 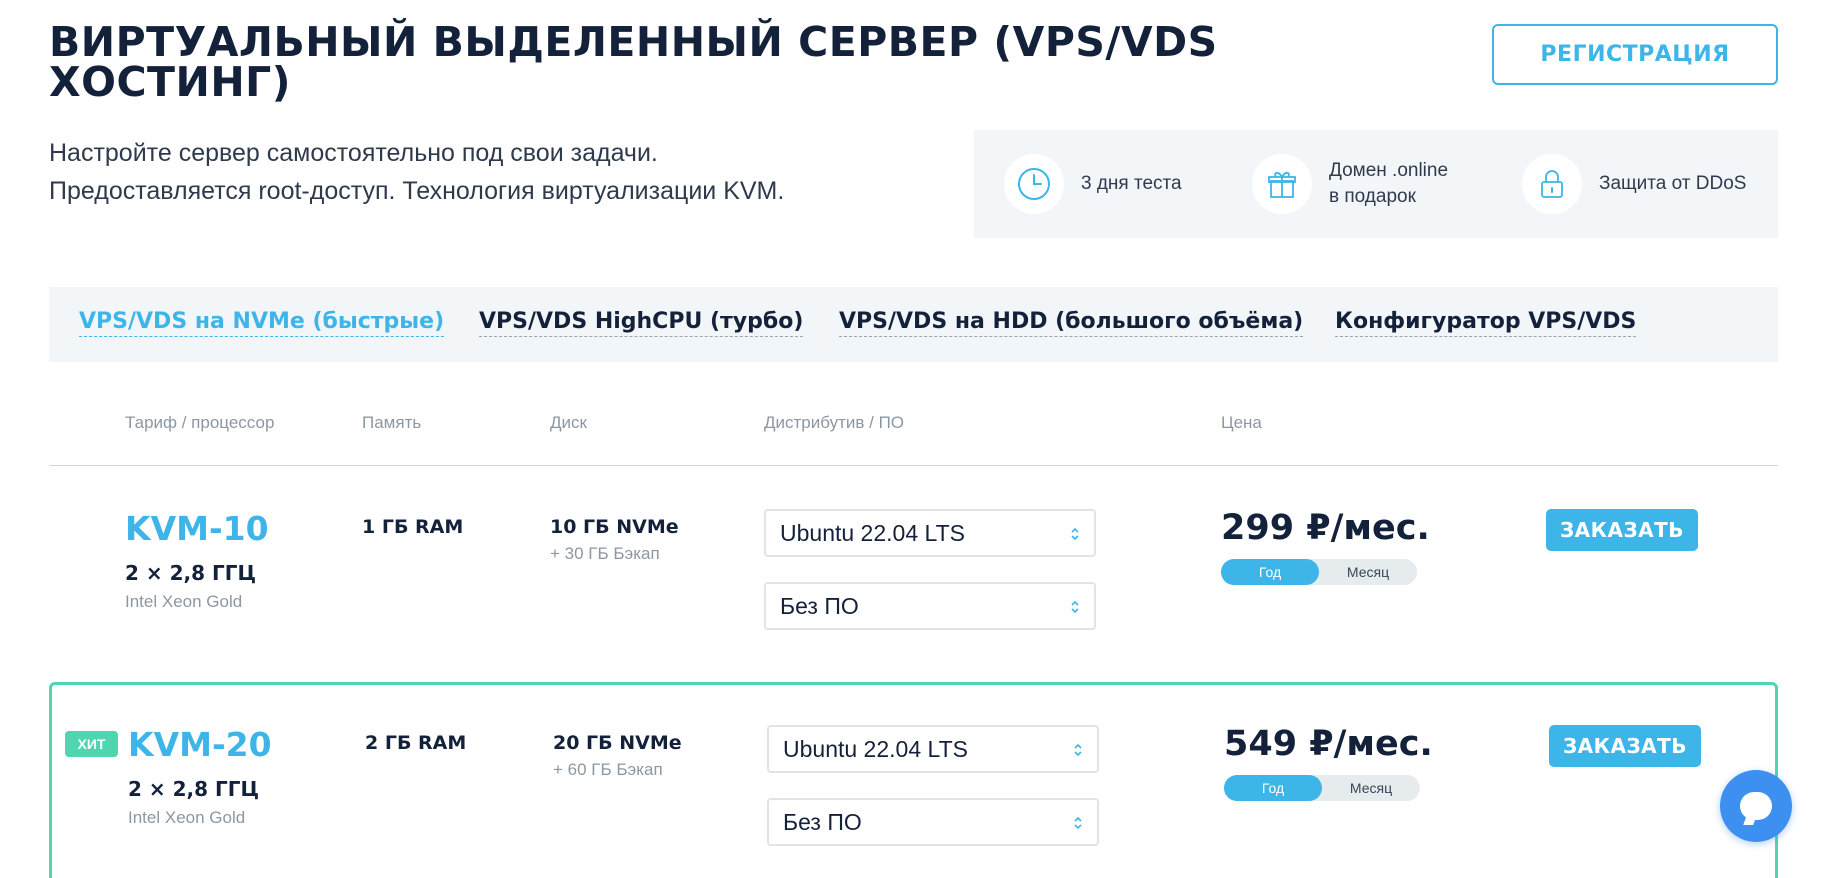 What do you see at coordinates (1673, 183) in the screenshot?
I see `feature-label: Защита от DDoS` at bounding box center [1673, 183].